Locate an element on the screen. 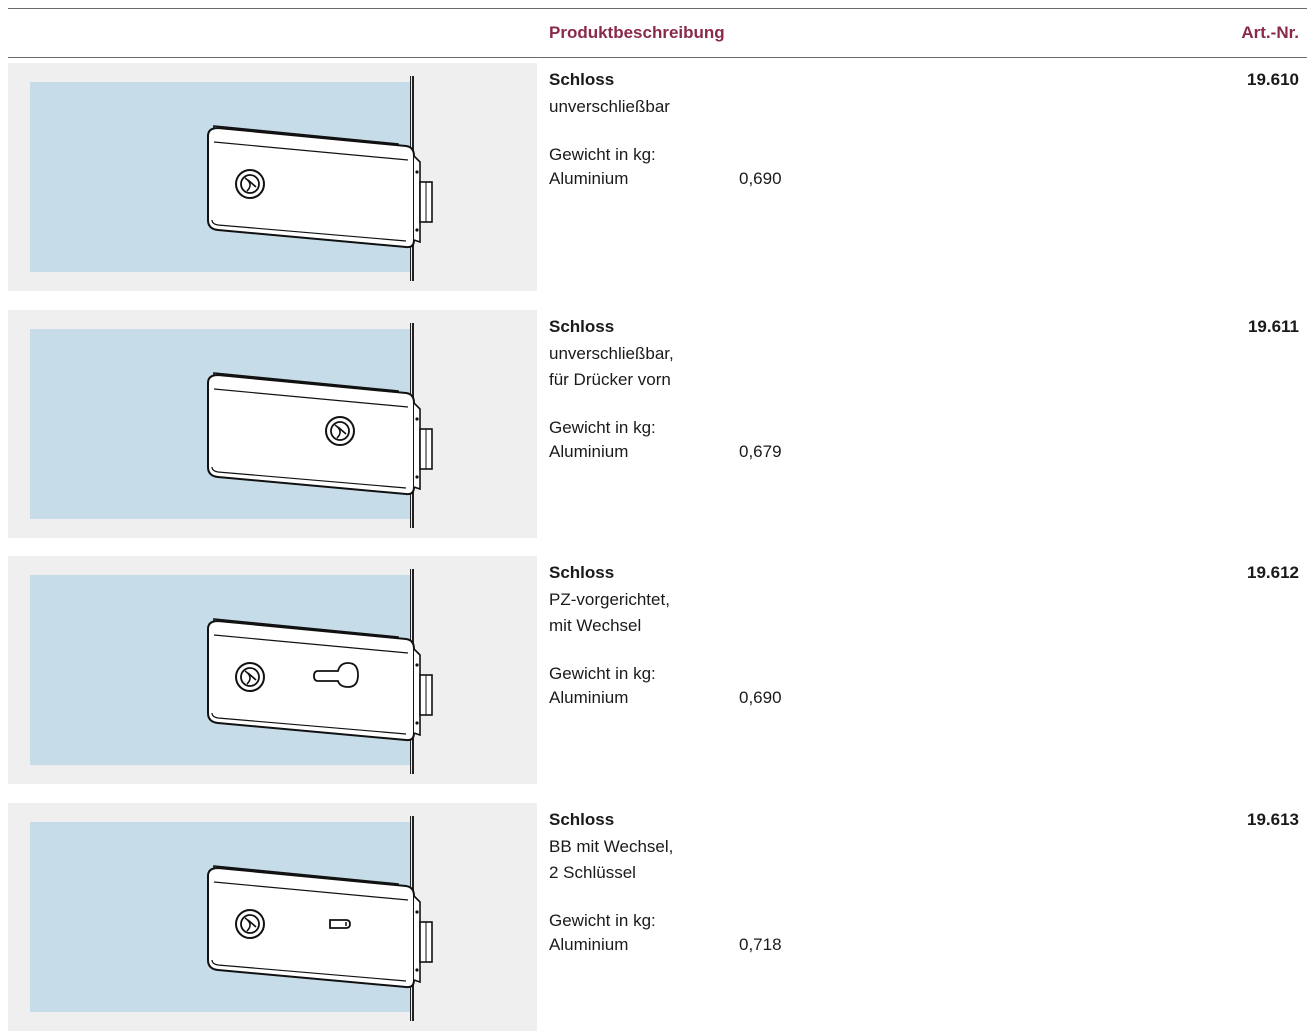 Image resolution: width=1315 pixels, height=1032 pixels. weight-value: 0,679 is located at coordinates (760, 451).